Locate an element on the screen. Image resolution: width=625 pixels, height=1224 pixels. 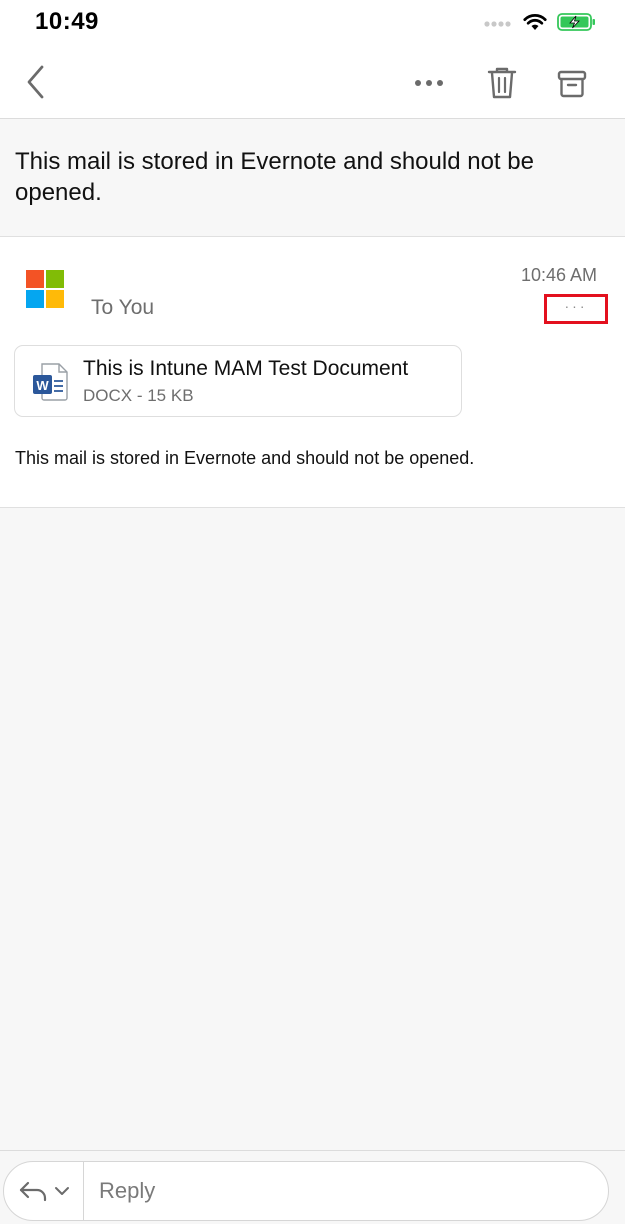
archive-icon is located at coordinates (572, 84).